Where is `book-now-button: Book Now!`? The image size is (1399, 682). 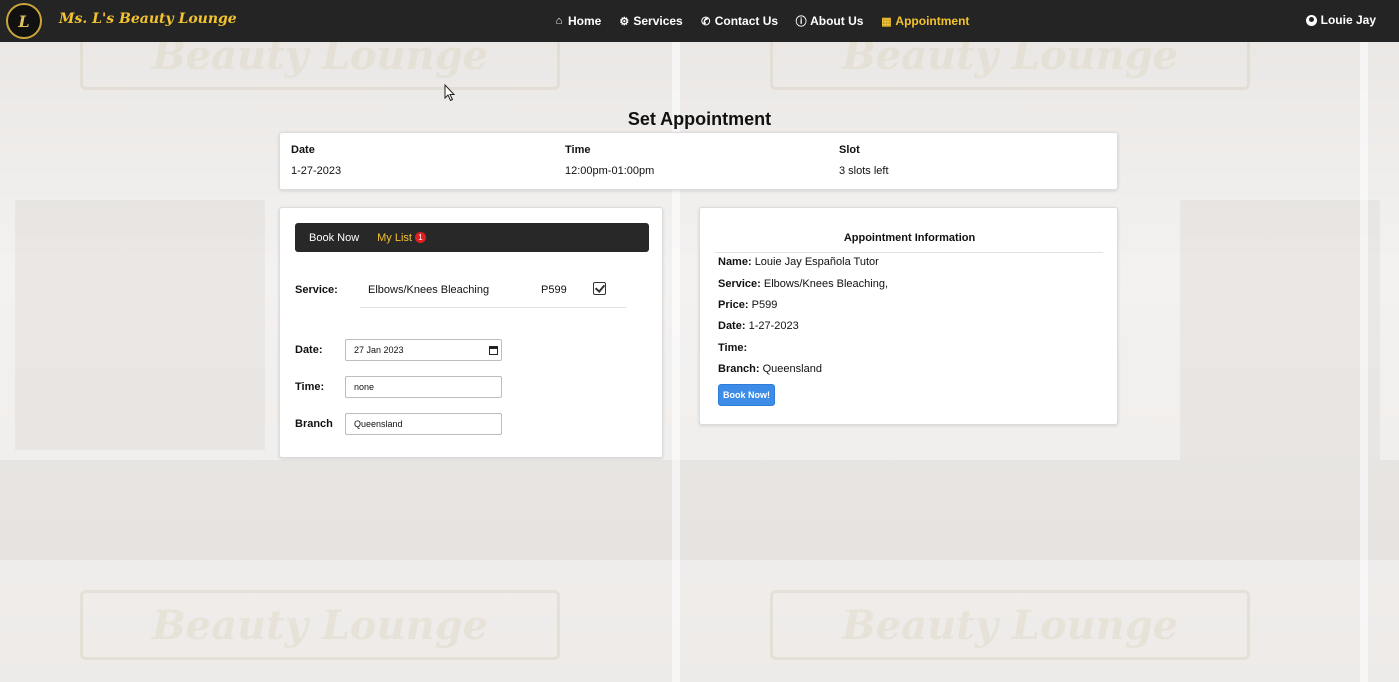
book-now-button: Book Now! is located at coordinates (746, 395).